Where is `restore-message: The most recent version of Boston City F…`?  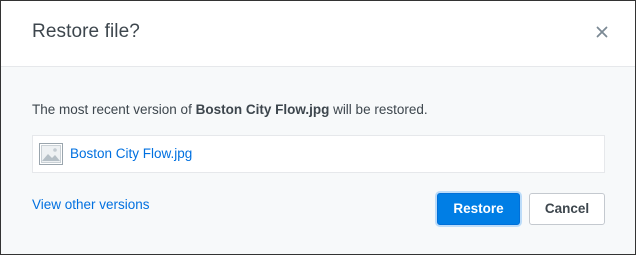
restore-message: The most recent version of Boston City F… is located at coordinates (230, 109).